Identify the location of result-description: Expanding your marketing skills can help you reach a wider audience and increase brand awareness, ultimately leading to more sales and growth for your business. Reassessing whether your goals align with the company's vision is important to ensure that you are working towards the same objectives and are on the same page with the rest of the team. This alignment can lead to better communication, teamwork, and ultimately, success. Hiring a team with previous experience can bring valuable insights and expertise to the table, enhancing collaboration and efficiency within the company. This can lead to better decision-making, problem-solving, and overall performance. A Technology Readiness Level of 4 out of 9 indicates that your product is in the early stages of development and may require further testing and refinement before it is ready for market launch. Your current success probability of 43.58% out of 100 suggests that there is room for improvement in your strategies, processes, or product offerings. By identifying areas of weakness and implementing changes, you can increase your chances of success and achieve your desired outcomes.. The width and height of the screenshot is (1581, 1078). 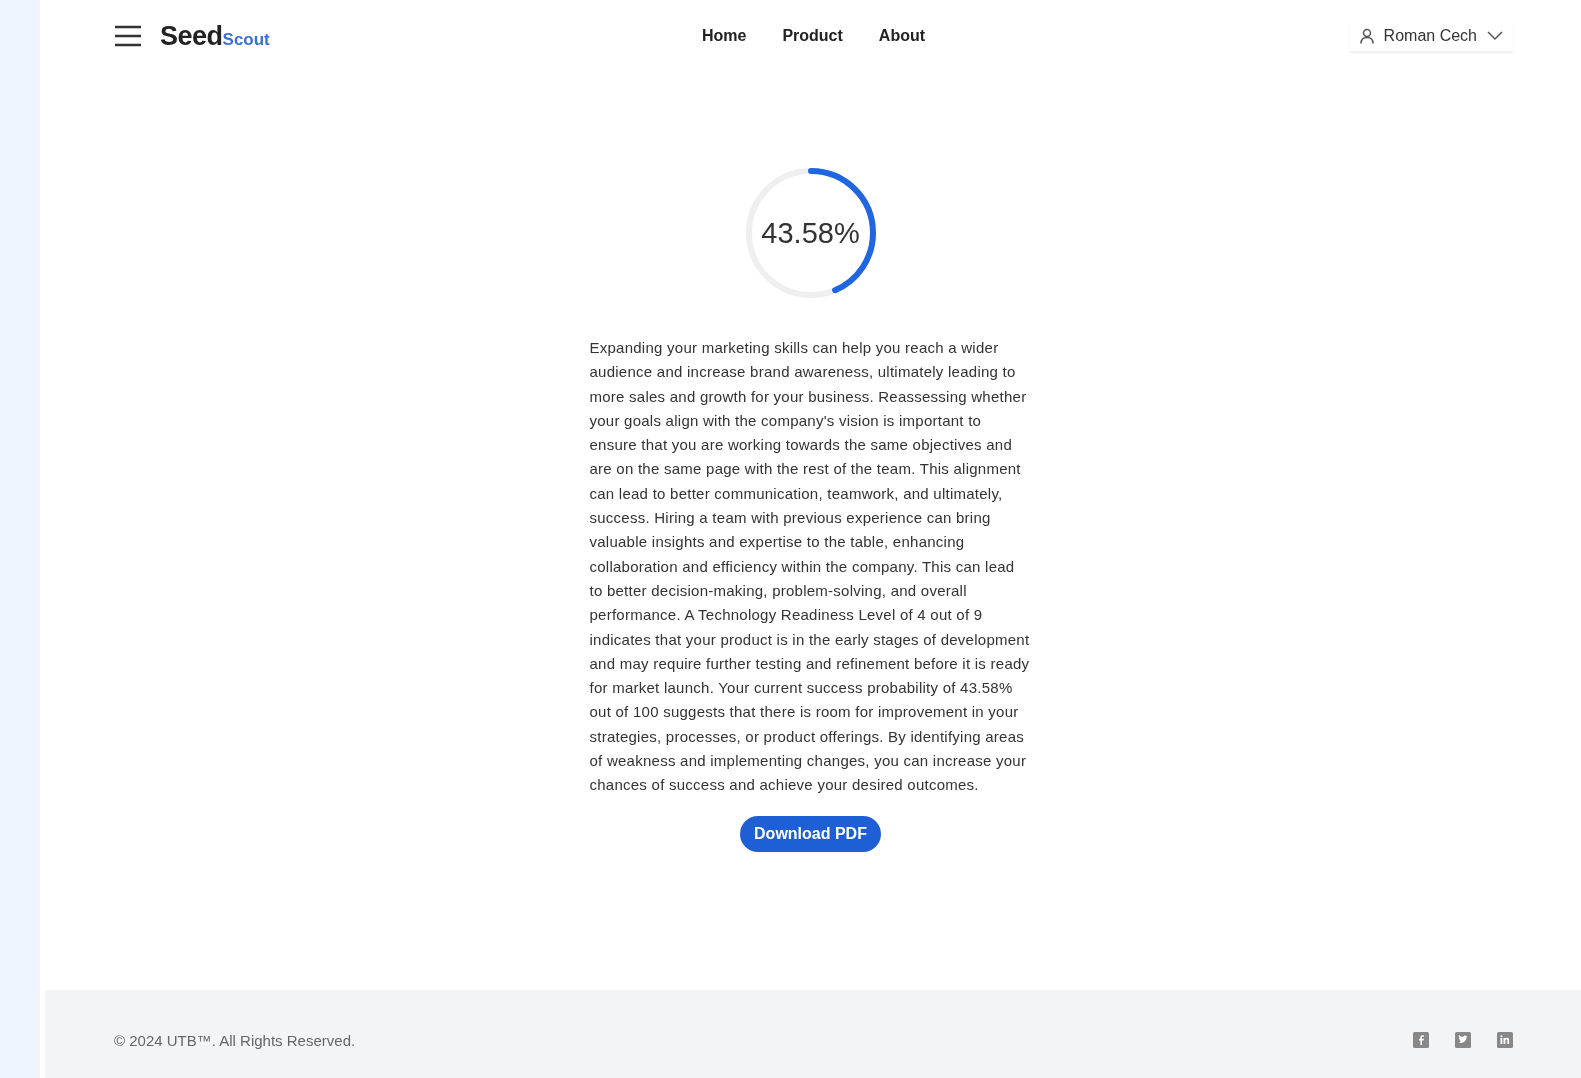
(810, 567).